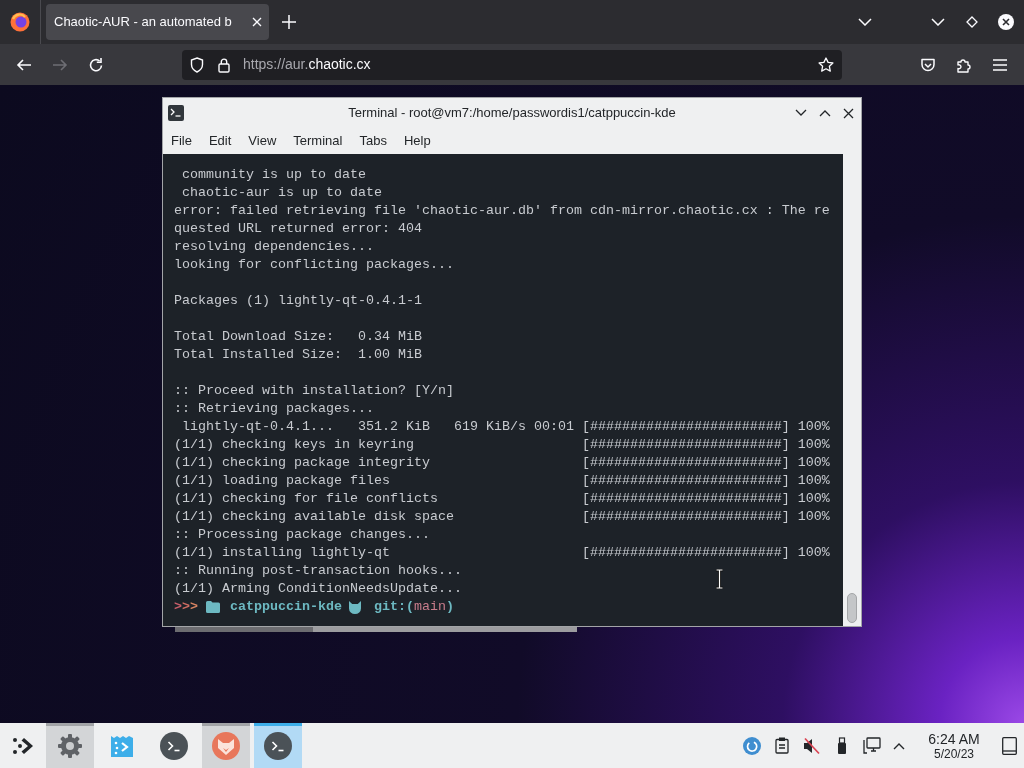 This screenshot has height=768, width=1024. What do you see at coordinates (801, 113) in the screenshot?
I see `minimize-icon` at bounding box center [801, 113].